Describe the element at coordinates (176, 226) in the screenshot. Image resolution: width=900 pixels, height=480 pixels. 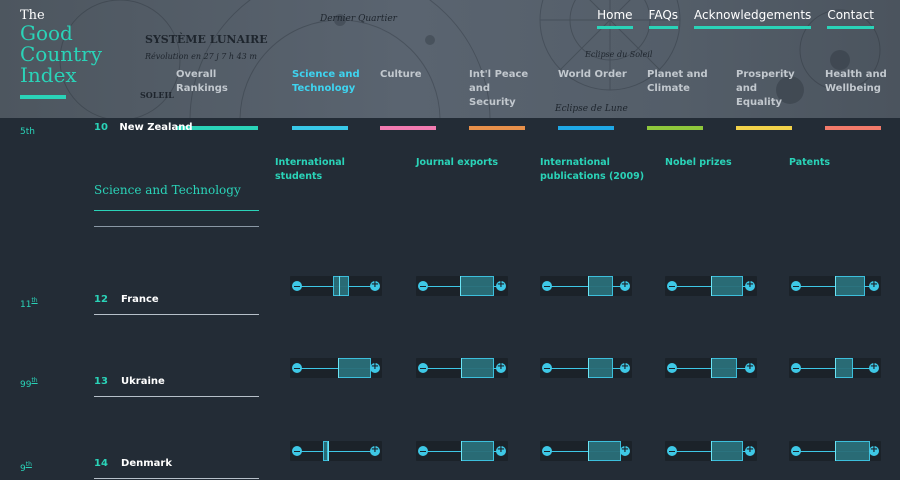
I see `divider` at that location.